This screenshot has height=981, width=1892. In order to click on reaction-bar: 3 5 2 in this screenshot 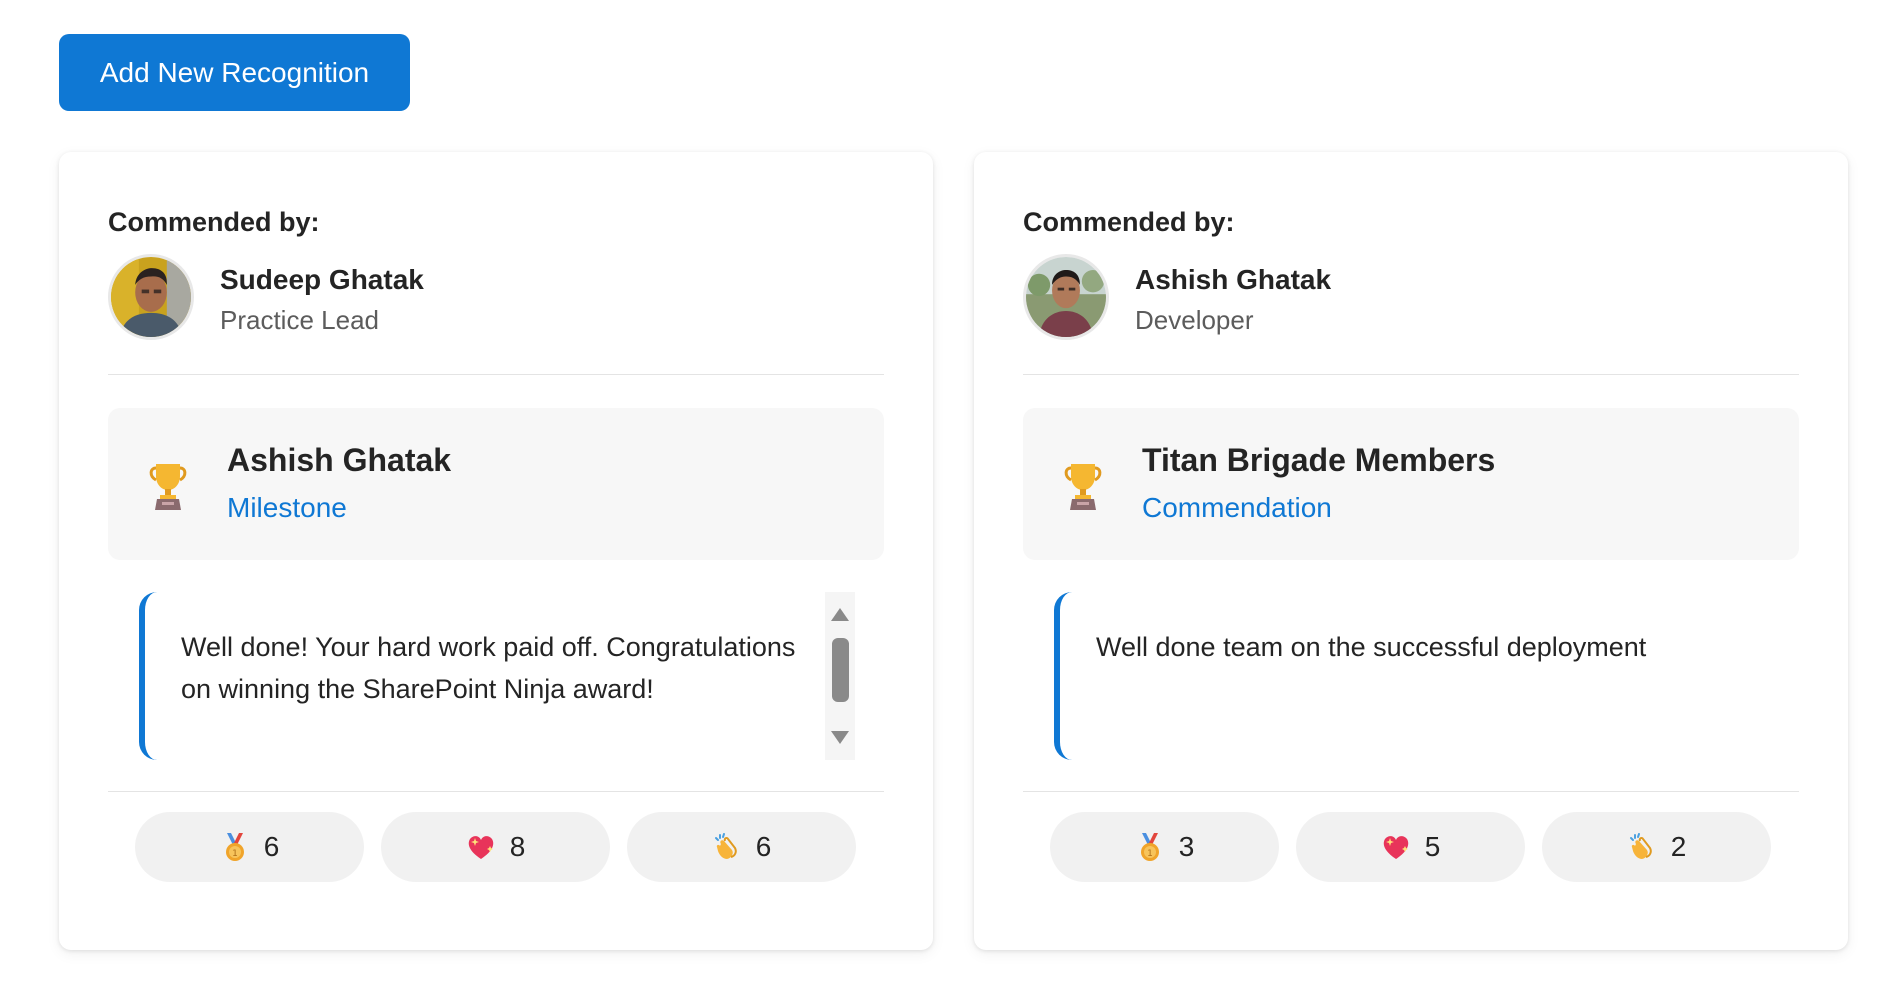, I will do `click(1412, 847)`.